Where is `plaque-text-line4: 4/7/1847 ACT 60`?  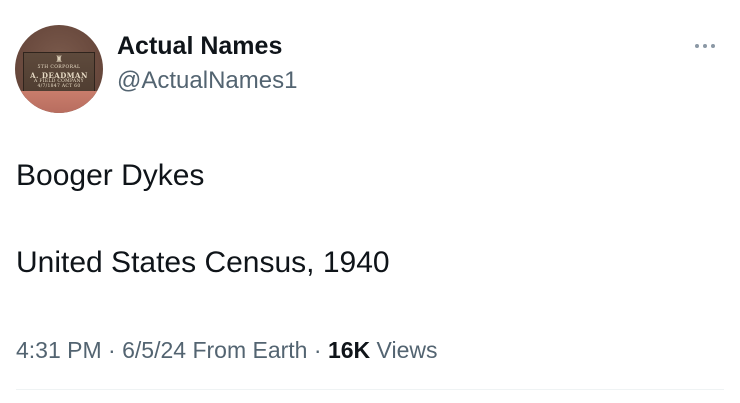
plaque-text-line4: 4/7/1847 ACT 60 is located at coordinates (59, 86).